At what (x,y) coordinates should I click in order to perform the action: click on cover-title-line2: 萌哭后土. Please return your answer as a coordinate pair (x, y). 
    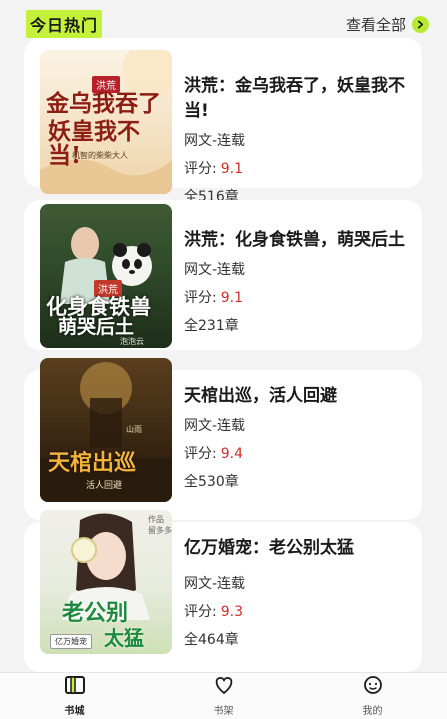
    Looking at the image, I should click on (96, 327).